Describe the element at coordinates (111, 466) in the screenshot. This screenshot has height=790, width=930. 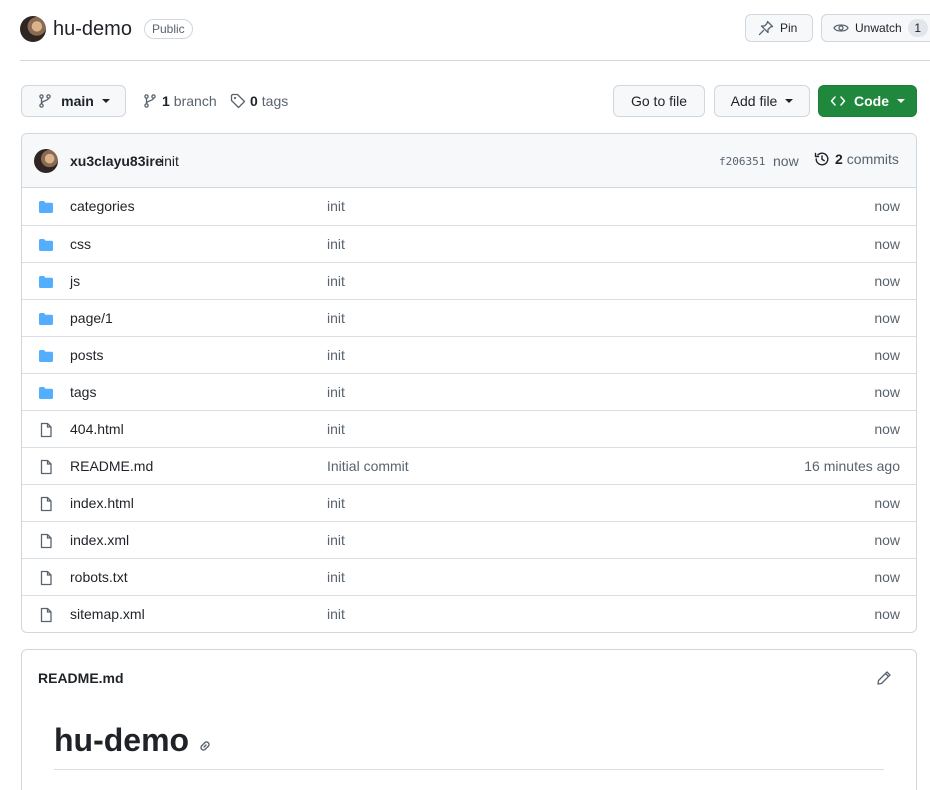
I see `file-name: README.md` at that location.